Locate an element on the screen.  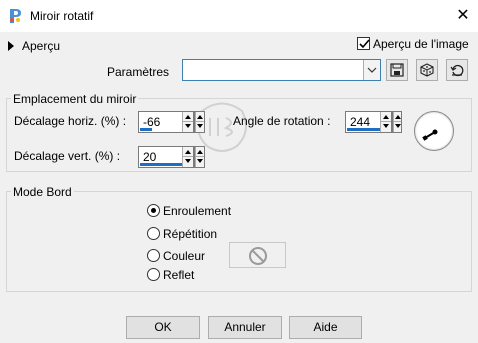
presets-dropdown is located at coordinates (281, 70).